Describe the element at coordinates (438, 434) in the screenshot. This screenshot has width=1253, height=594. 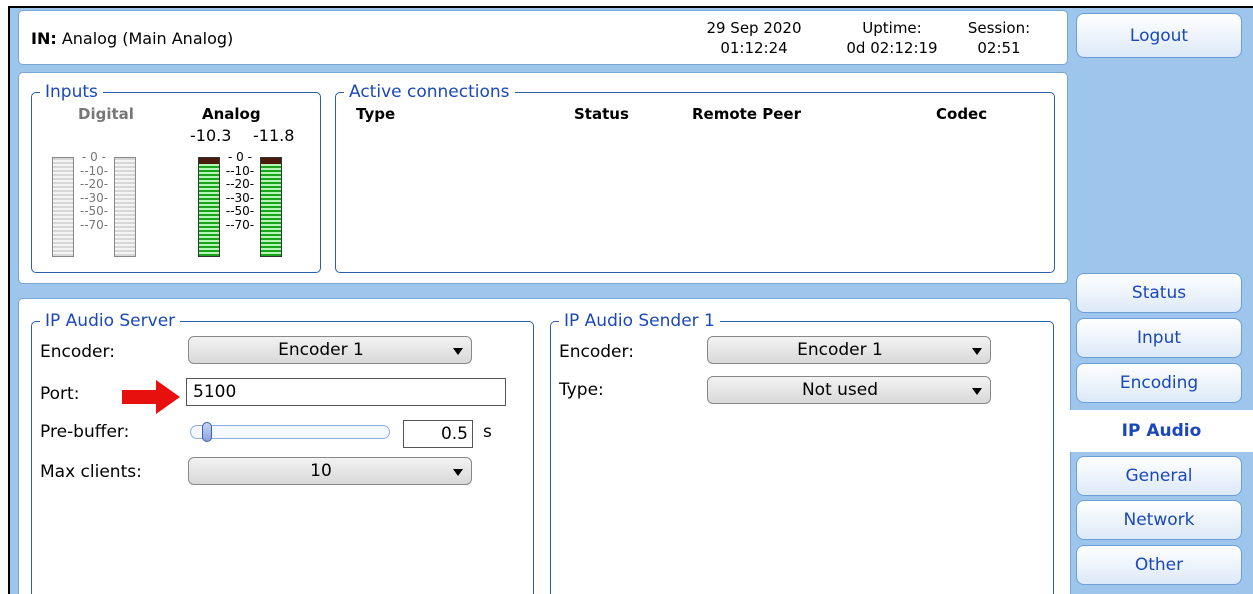
I see `prebuffer-value-input: 0.5` at that location.